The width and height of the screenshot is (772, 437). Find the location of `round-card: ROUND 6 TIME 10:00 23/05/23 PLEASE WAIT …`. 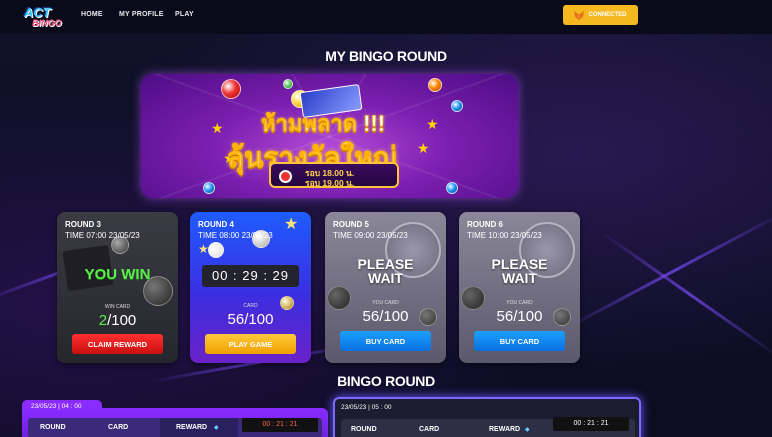

round-card: ROUND 6 TIME 10:00 23/05/23 PLEASE WAIT … is located at coordinates (519, 287).